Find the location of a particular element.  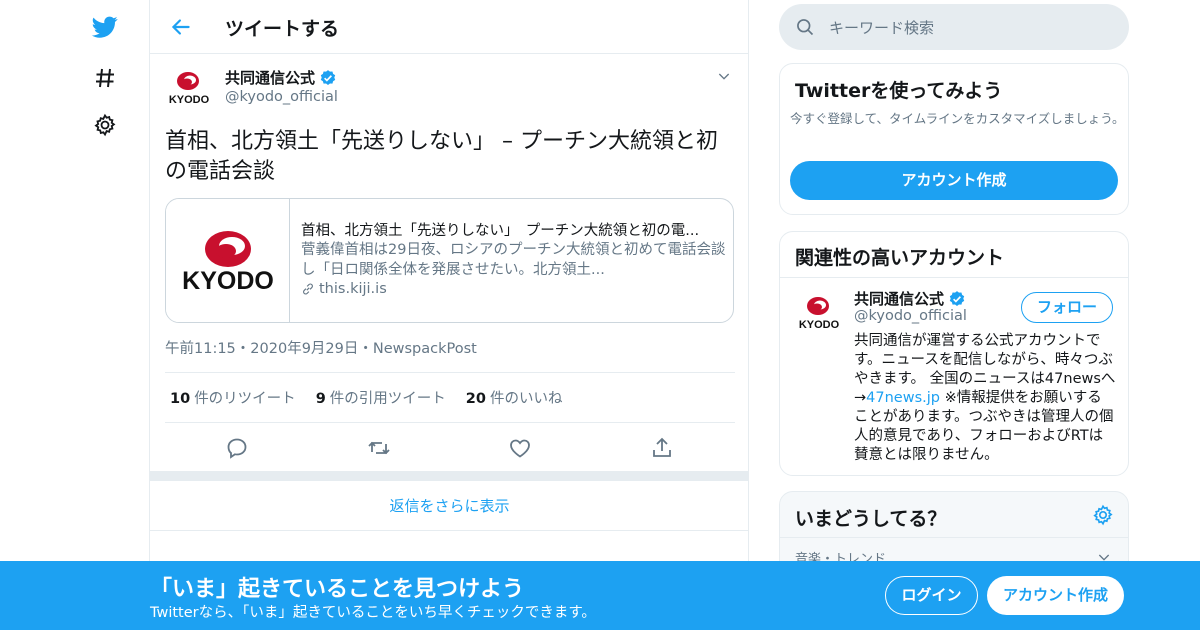

related-title: 関連性の高いアカウント is located at coordinates (900, 258).